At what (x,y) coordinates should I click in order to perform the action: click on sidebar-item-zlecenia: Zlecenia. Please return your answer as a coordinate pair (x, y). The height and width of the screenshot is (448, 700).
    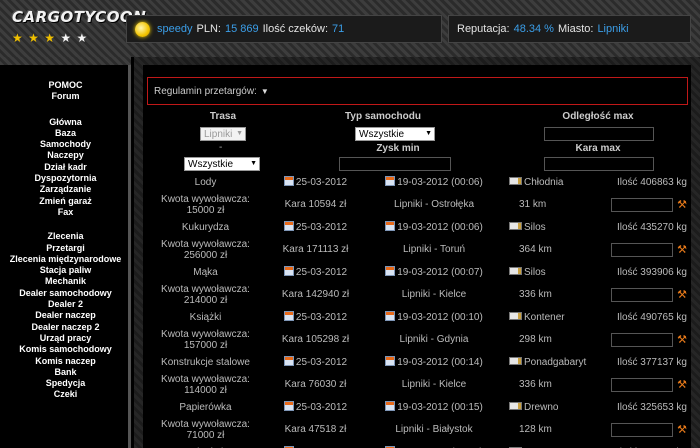
    Looking at the image, I should click on (65, 236).